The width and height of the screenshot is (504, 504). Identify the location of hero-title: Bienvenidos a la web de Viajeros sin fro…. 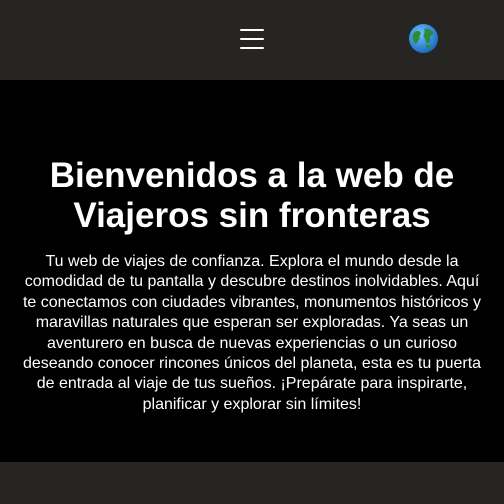
(252, 195).